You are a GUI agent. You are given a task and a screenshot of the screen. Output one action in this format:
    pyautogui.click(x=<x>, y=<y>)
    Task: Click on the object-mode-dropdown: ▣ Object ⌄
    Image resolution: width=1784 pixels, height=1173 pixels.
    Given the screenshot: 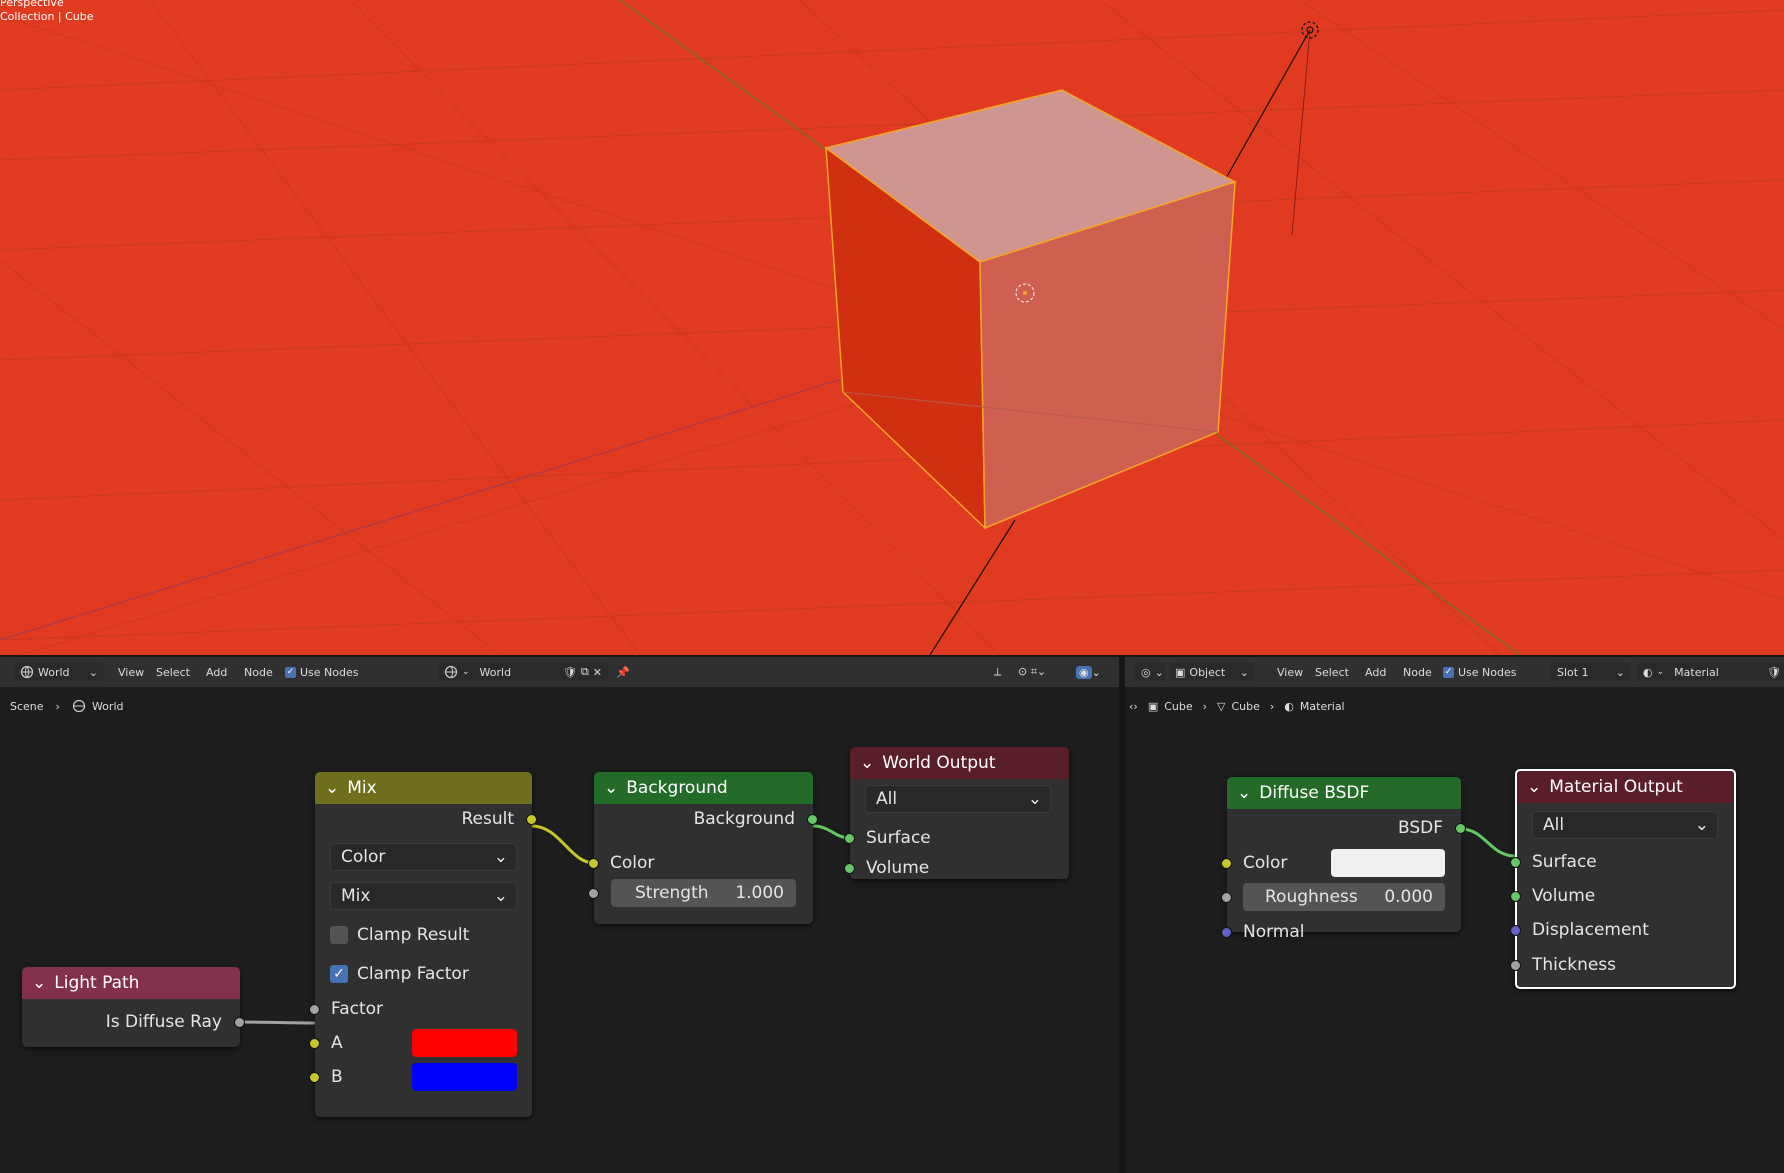 What is the action you would take?
    pyautogui.click(x=1212, y=672)
    